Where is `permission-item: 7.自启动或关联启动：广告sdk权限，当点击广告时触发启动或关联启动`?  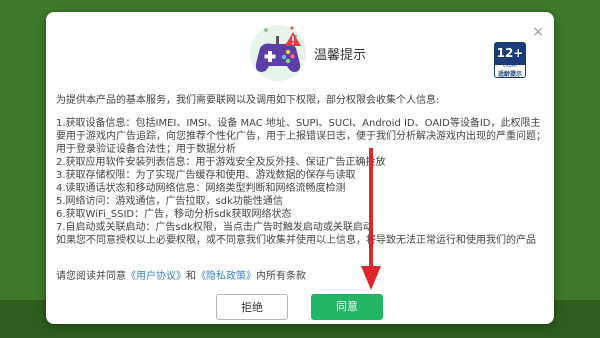
permission-item: 7.自启动或关联启动：广告sdk权限，当点击广告时触发启动或关联启动 is located at coordinates (214, 227).